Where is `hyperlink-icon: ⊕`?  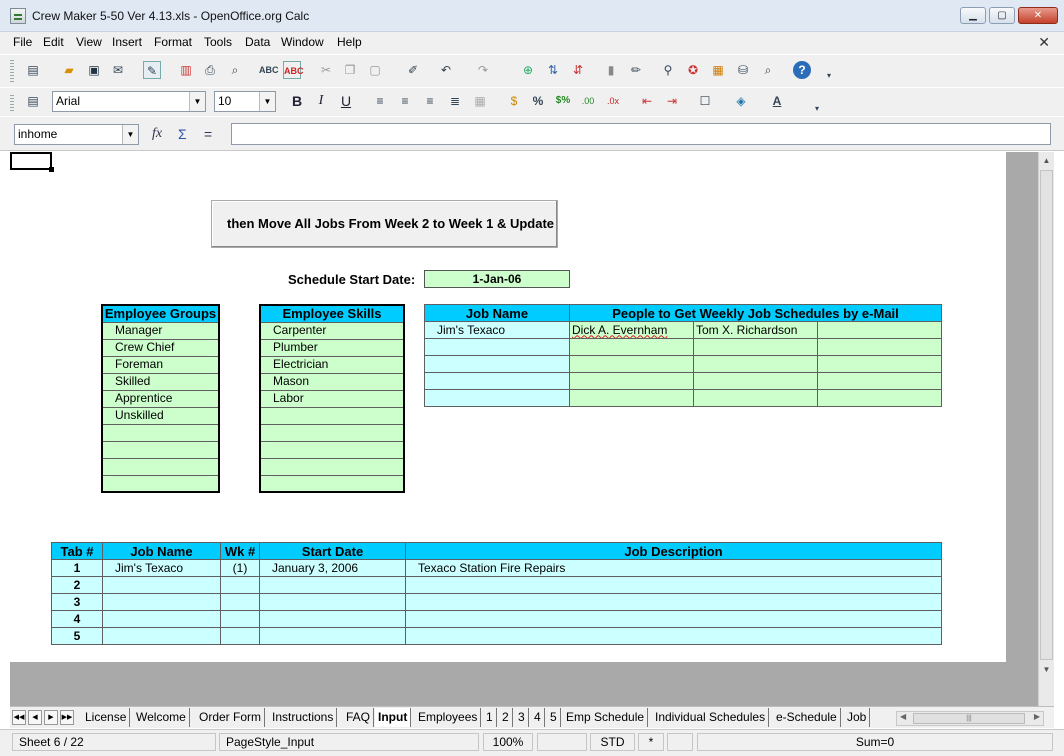 hyperlink-icon: ⊕ is located at coordinates (528, 70).